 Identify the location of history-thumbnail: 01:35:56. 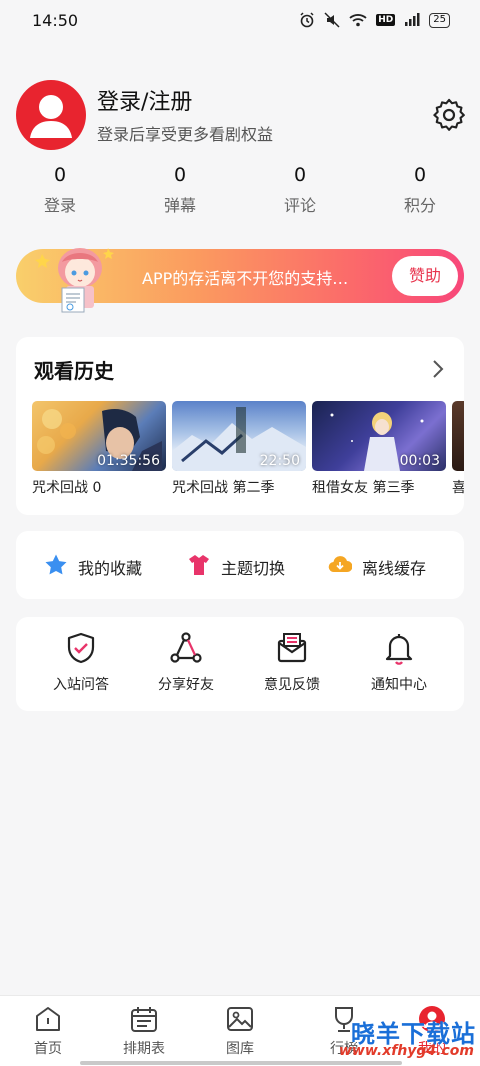
(99, 436).